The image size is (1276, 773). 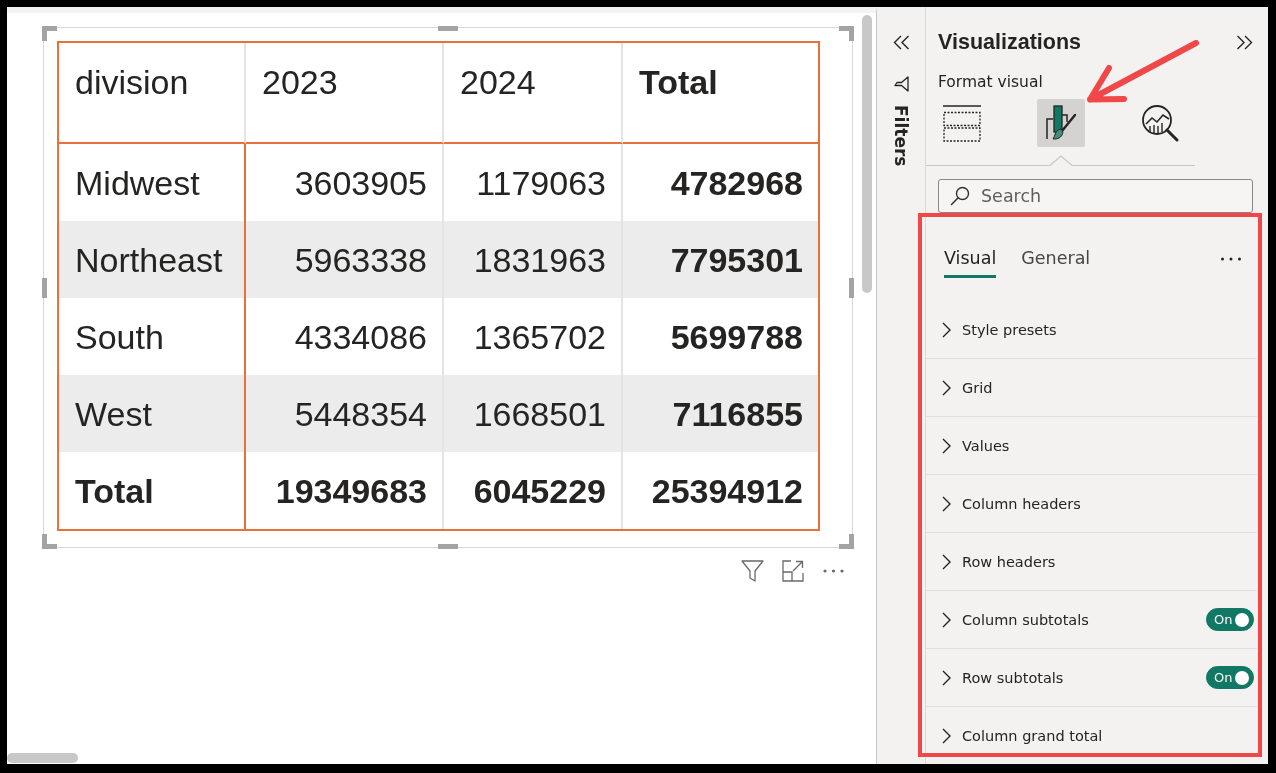 I want to click on tab: Visual, so click(x=970, y=262).